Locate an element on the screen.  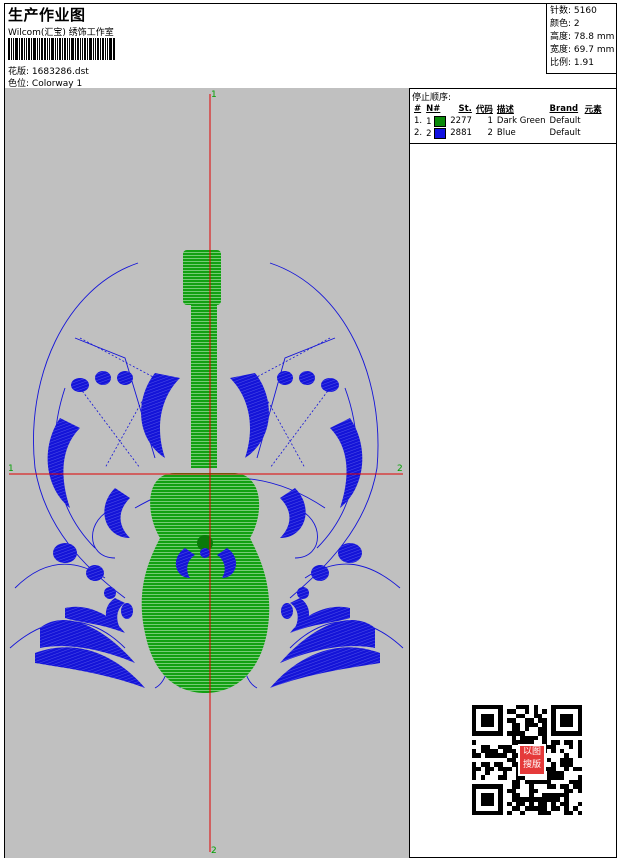
qr-code: 以图搜版 is located at coordinates (530, 761).